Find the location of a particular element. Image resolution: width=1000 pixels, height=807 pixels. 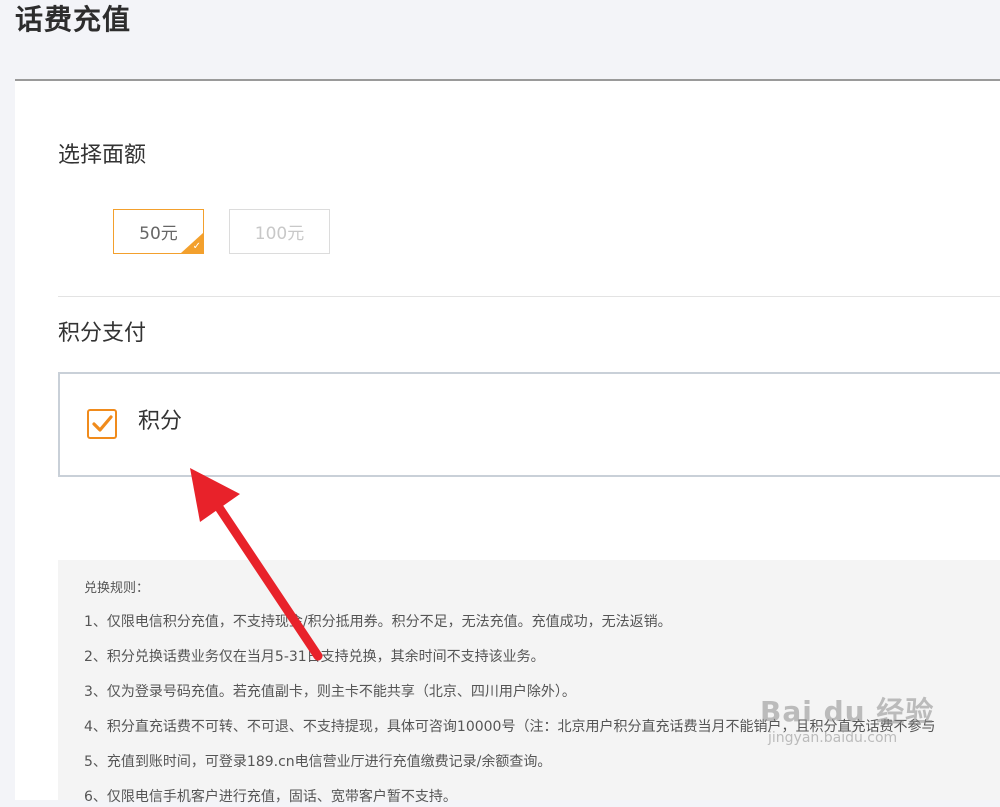

rule-item: 2、积分兑换话费业务仅在当月5-31日支持兑换，其余时间不支持该业务。 is located at coordinates (314, 657).